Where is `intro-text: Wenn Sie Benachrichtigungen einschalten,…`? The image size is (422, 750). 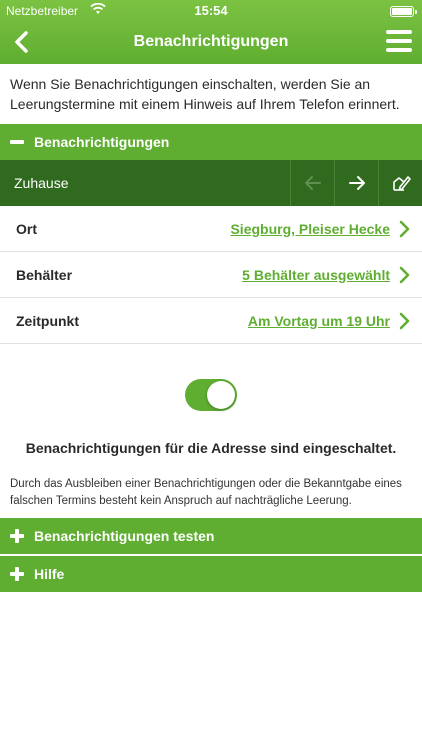
intro-text: Wenn Sie Benachrichtigungen einschalten,… is located at coordinates (205, 94).